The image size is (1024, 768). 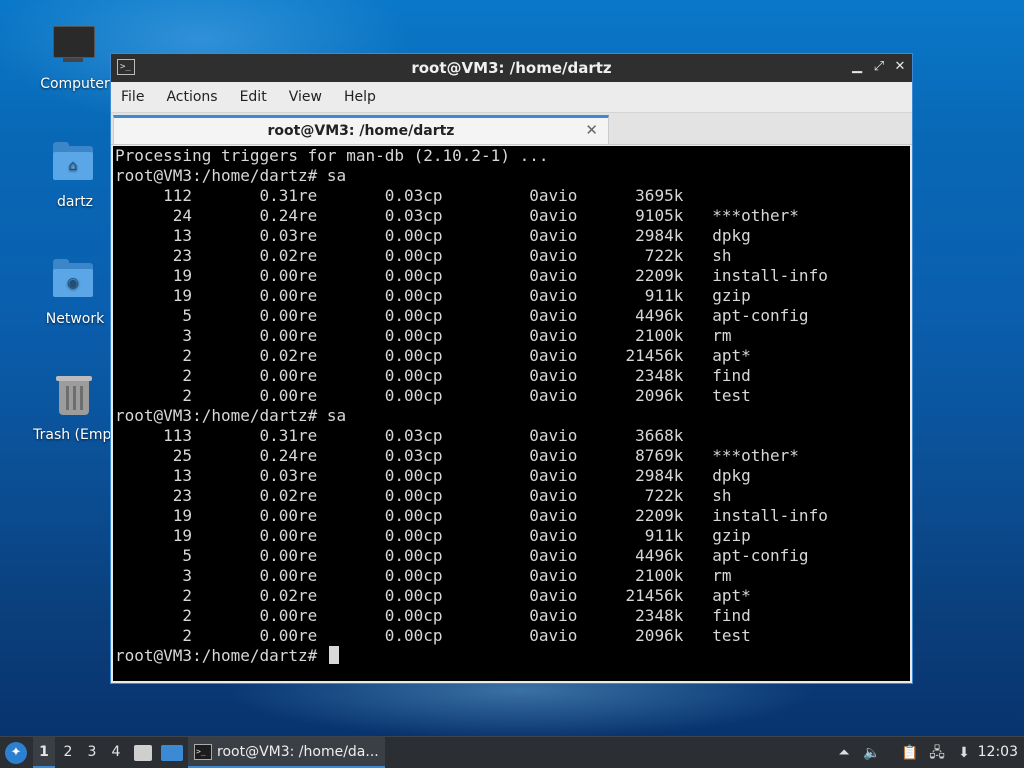 I want to click on tab-bar: root@VM3: /home/dartz ✕, so click(x=511, y=129).